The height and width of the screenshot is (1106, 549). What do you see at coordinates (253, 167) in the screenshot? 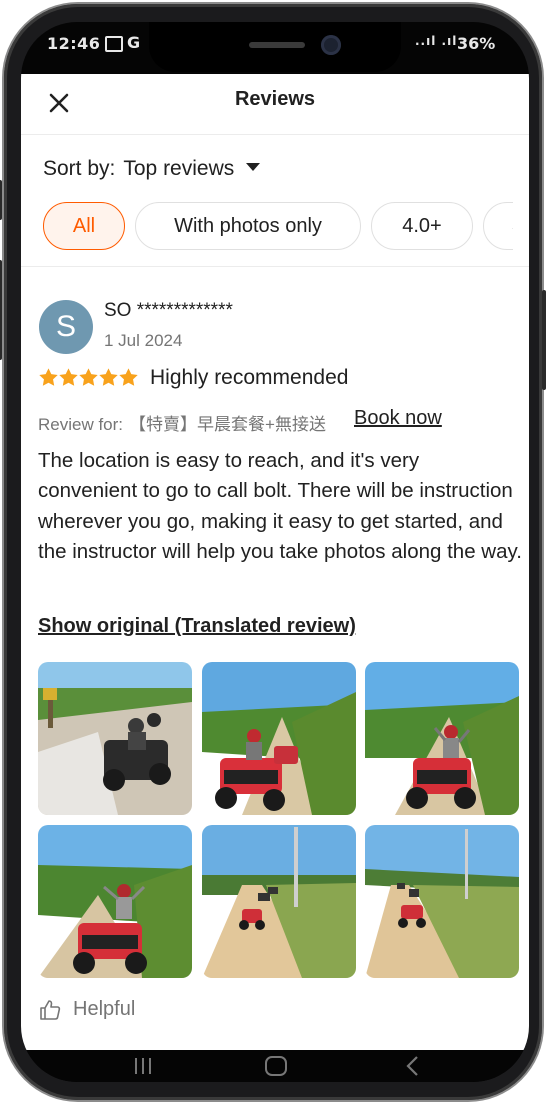
I see `caret-down-icon` at bounding box center [253, 167].